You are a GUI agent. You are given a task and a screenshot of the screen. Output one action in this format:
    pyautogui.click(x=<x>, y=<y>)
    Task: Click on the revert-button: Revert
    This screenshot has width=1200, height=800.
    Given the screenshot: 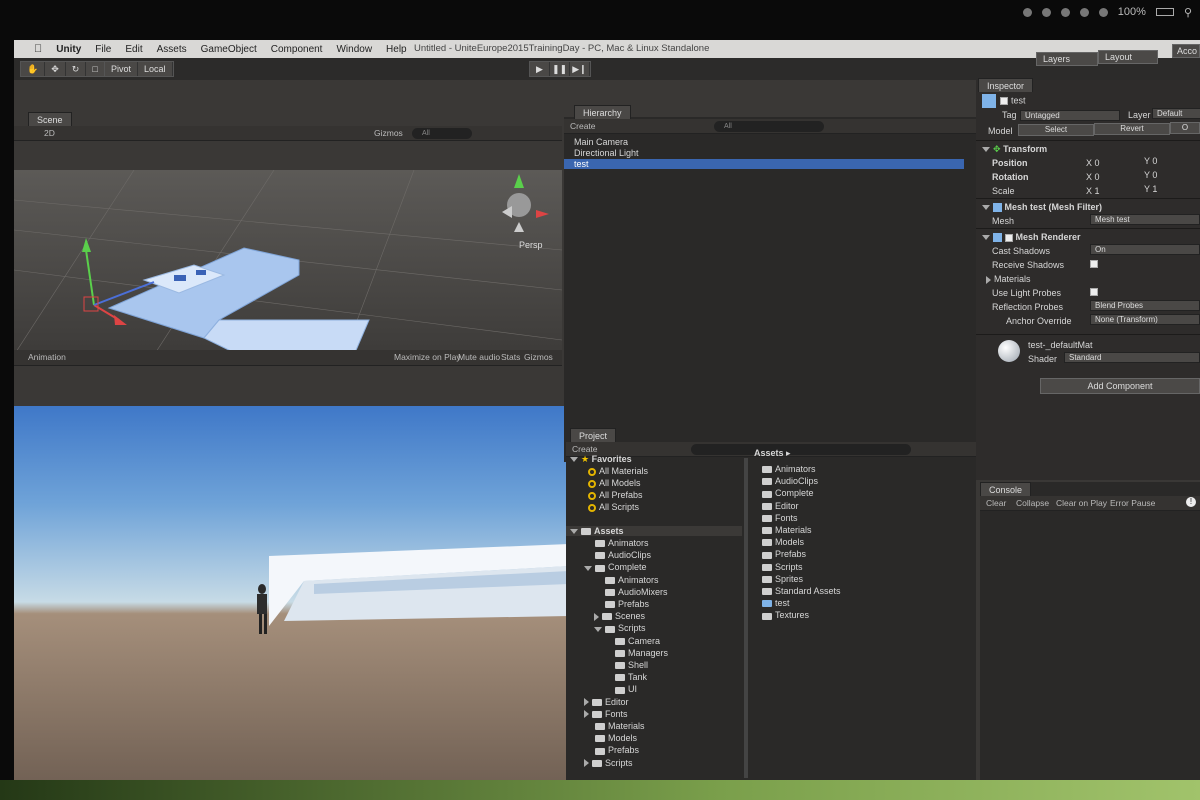 What is the action you would take?
    pyautogui.click(x=1132, y=129)
    